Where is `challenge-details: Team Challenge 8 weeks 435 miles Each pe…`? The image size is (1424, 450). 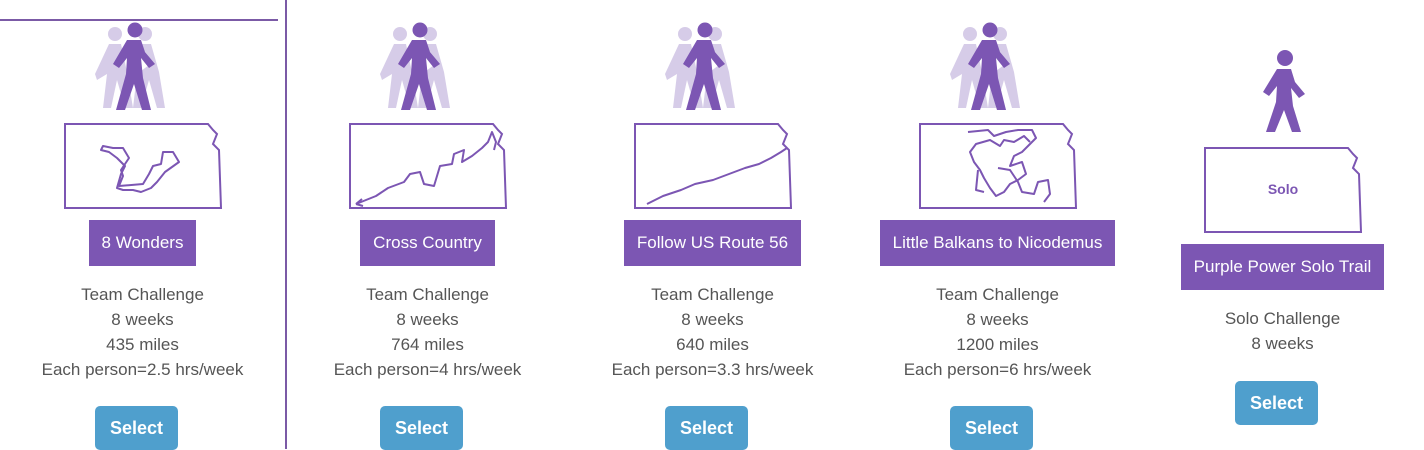 challenge-details: Team Challenge 8 weeks 435 miles Each pe… is located at coordinates (143, 332).